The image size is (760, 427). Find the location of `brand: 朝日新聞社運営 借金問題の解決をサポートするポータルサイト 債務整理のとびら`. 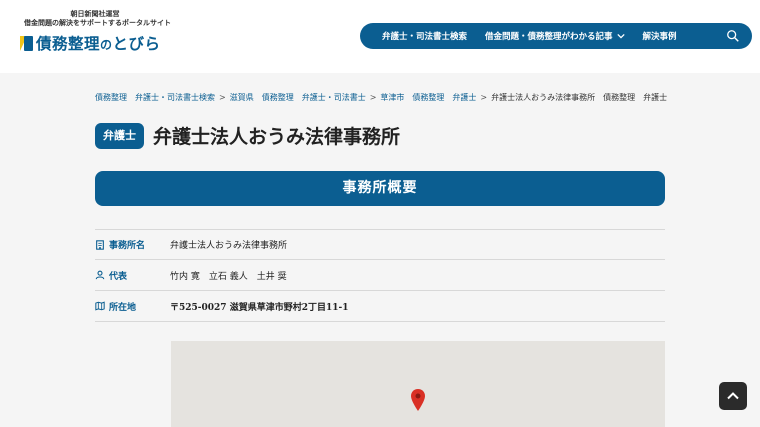

brand: 朝日新聞社運営 借金問題の解決をサポートするポータルサイト 債務整理のとびら is located at coordinates (100, 31).